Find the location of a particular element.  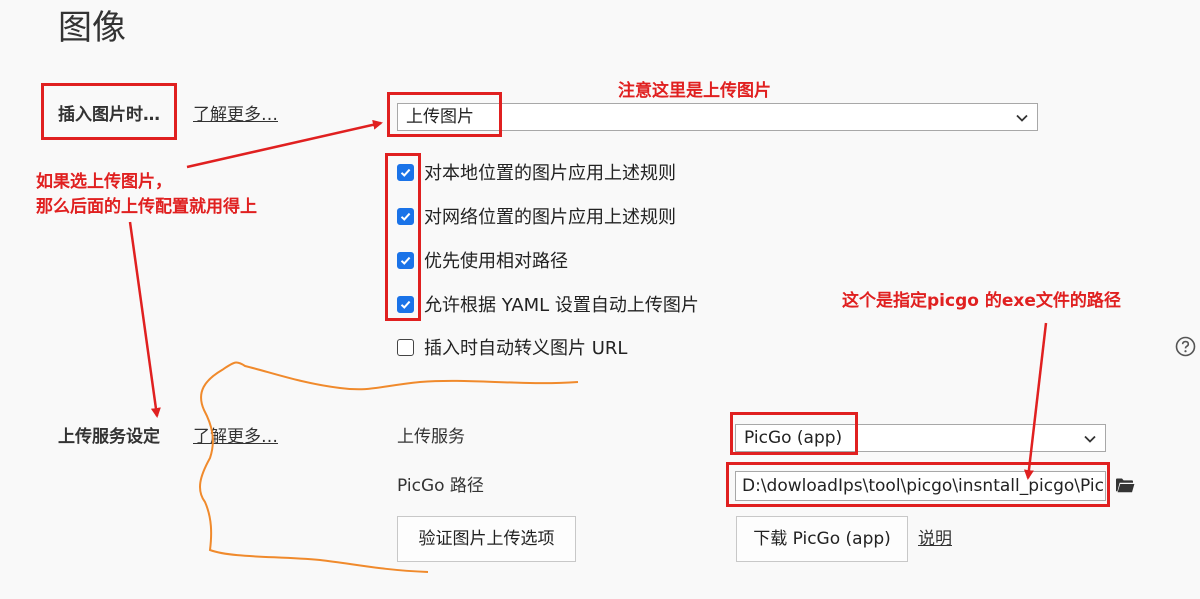

folder-icon is located at coordinates (1125, 485).